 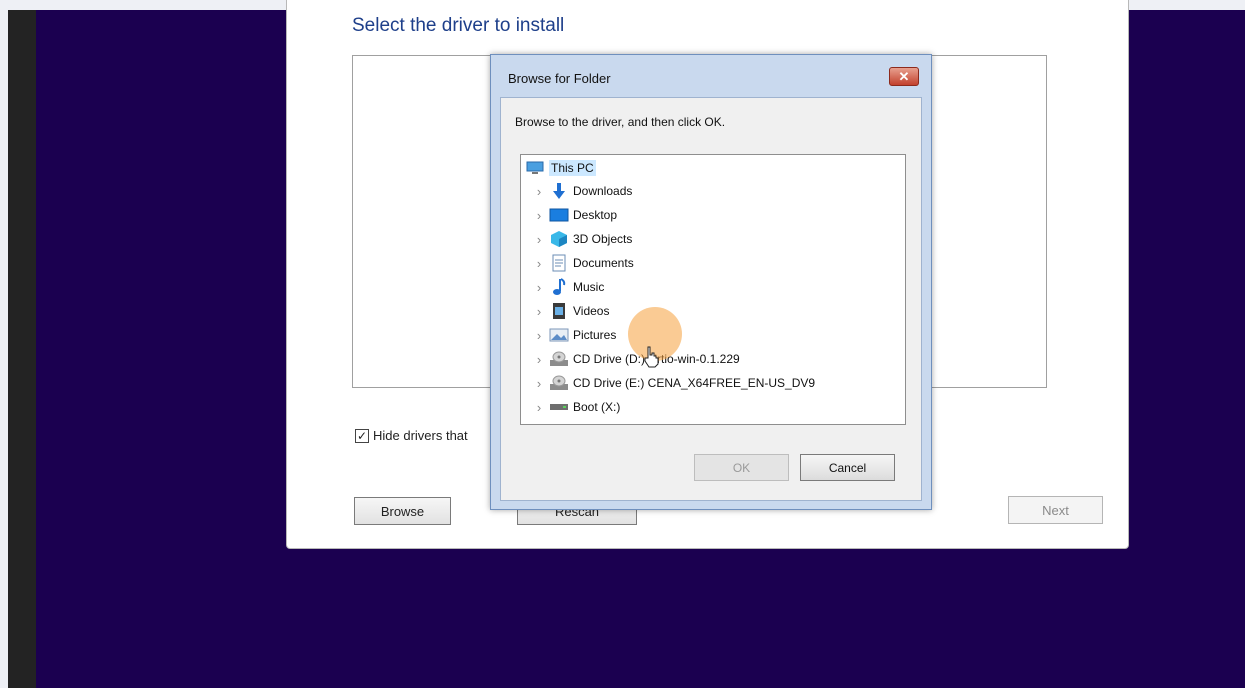 What do you see at coordinates (559, 239) in the screenshot?
I see `cube-icon` at bounding box center [559, 239].